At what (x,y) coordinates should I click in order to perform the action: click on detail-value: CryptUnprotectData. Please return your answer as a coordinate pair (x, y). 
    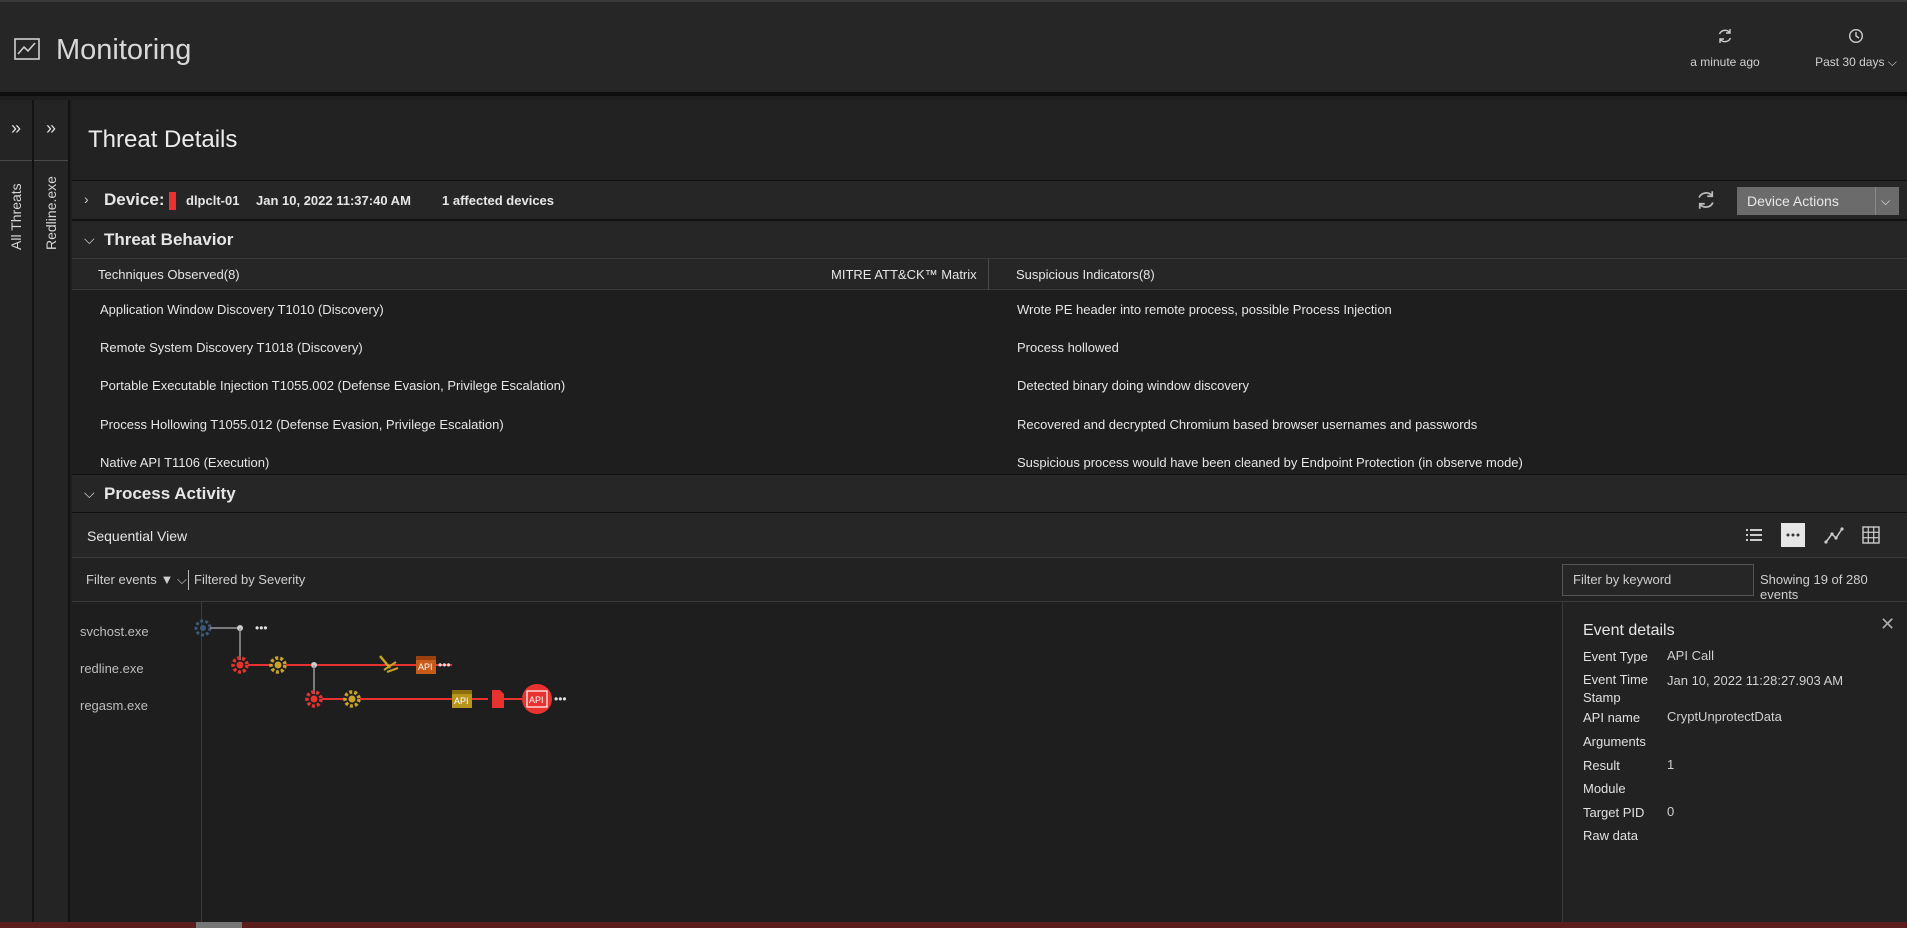
    Looking at the image, I should click on (1724, 716).